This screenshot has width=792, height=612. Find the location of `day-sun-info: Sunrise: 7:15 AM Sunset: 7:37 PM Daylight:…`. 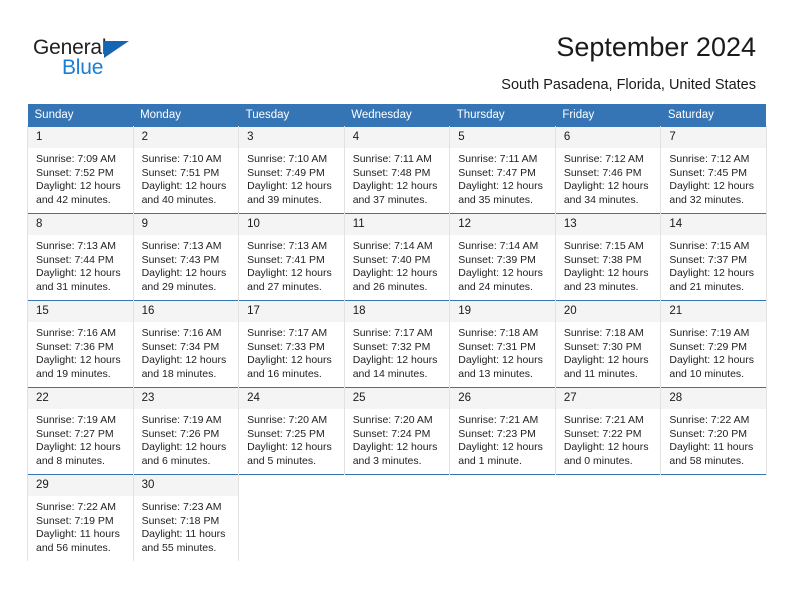

day-sun-info: Sunrise: 7:15 AM Sunset: 7:37 PM Daylight:… is located at coordinates (713, 264).